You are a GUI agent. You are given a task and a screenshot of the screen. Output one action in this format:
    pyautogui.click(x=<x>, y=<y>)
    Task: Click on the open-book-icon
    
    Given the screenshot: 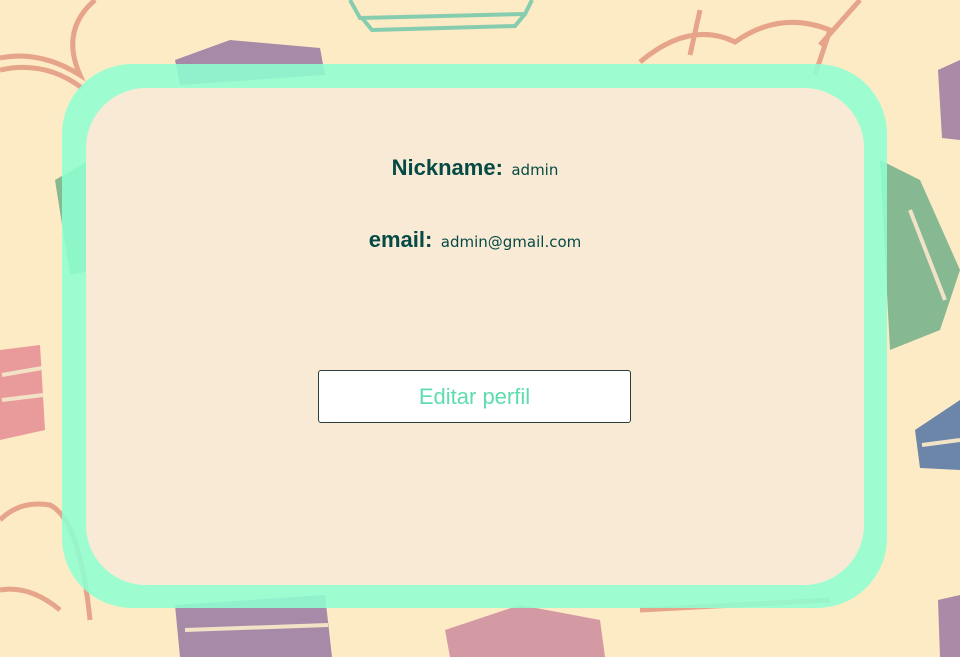 What is the action you would take?
    pyautogui.click(x=48, y=45)
    